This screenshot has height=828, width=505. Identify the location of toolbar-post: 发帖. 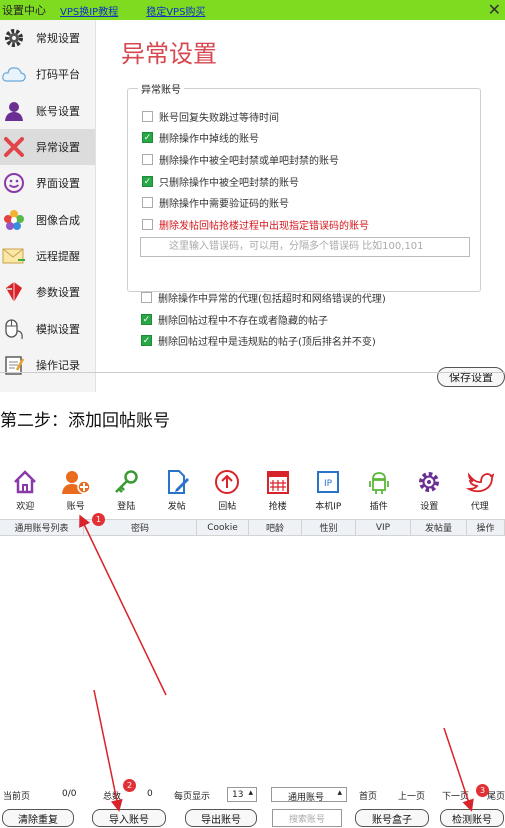
(177, 491).